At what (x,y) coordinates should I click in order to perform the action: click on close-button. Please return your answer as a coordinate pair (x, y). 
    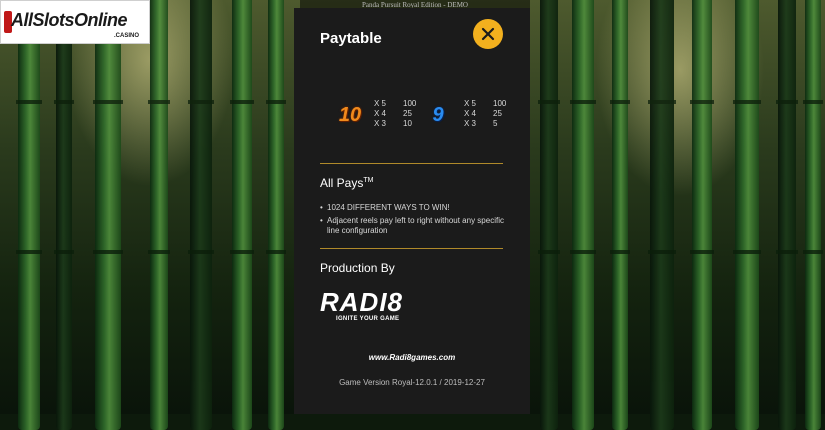
    Looking at the image, I should click on (488, 34).